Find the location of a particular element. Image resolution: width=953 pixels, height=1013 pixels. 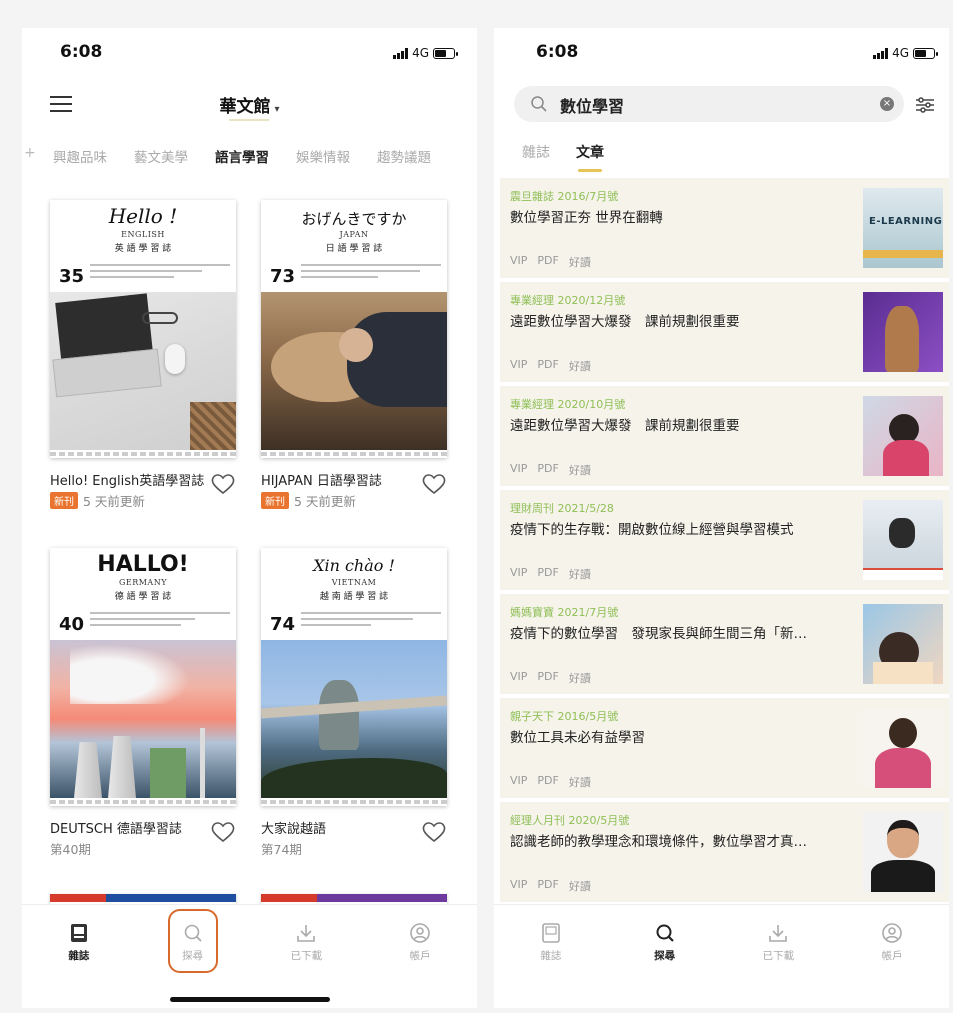

home-indicator is located at coordinates (250, 999).